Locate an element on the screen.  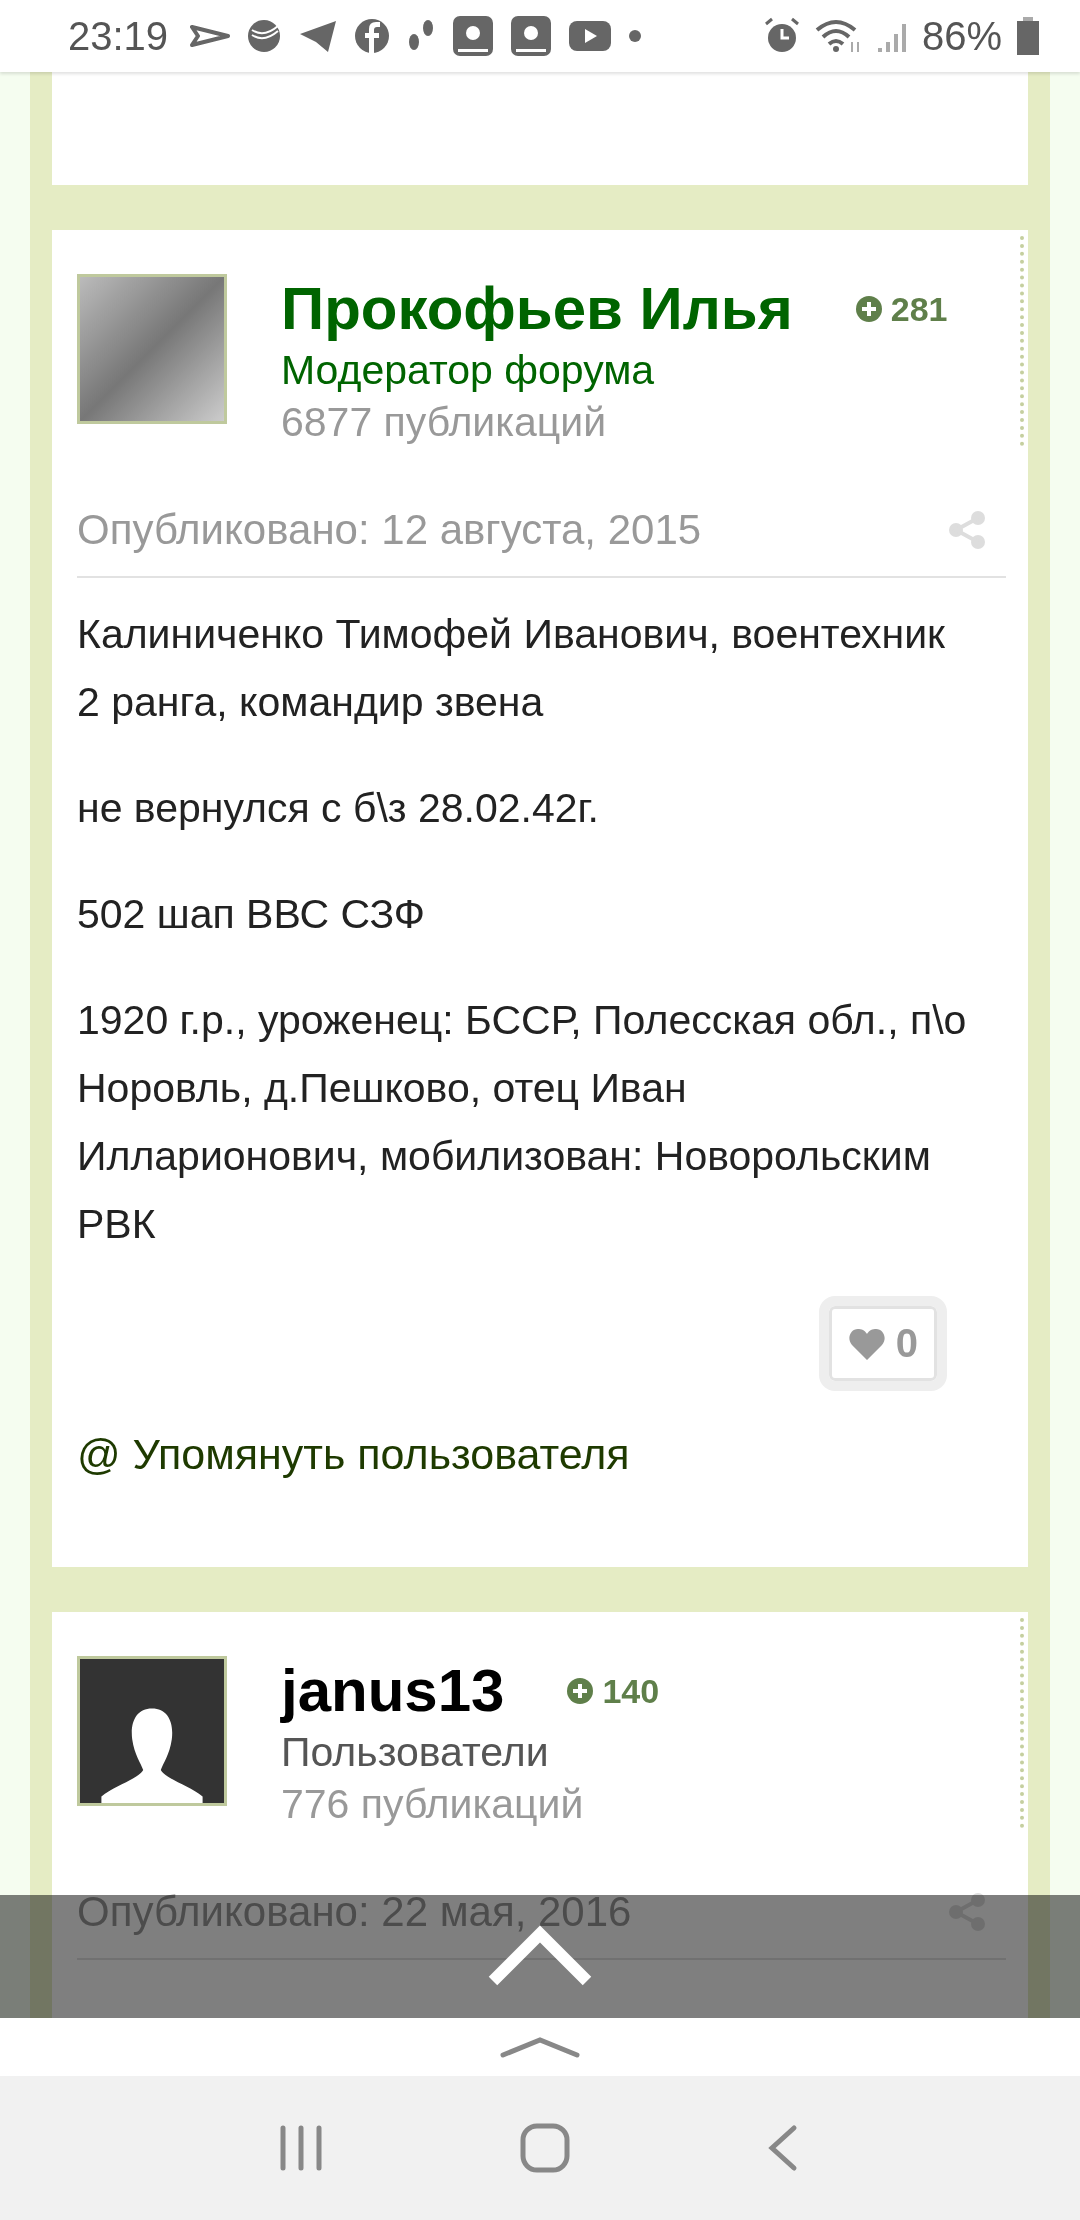
reputation-count: 281 is located at coordinates (919, 309).